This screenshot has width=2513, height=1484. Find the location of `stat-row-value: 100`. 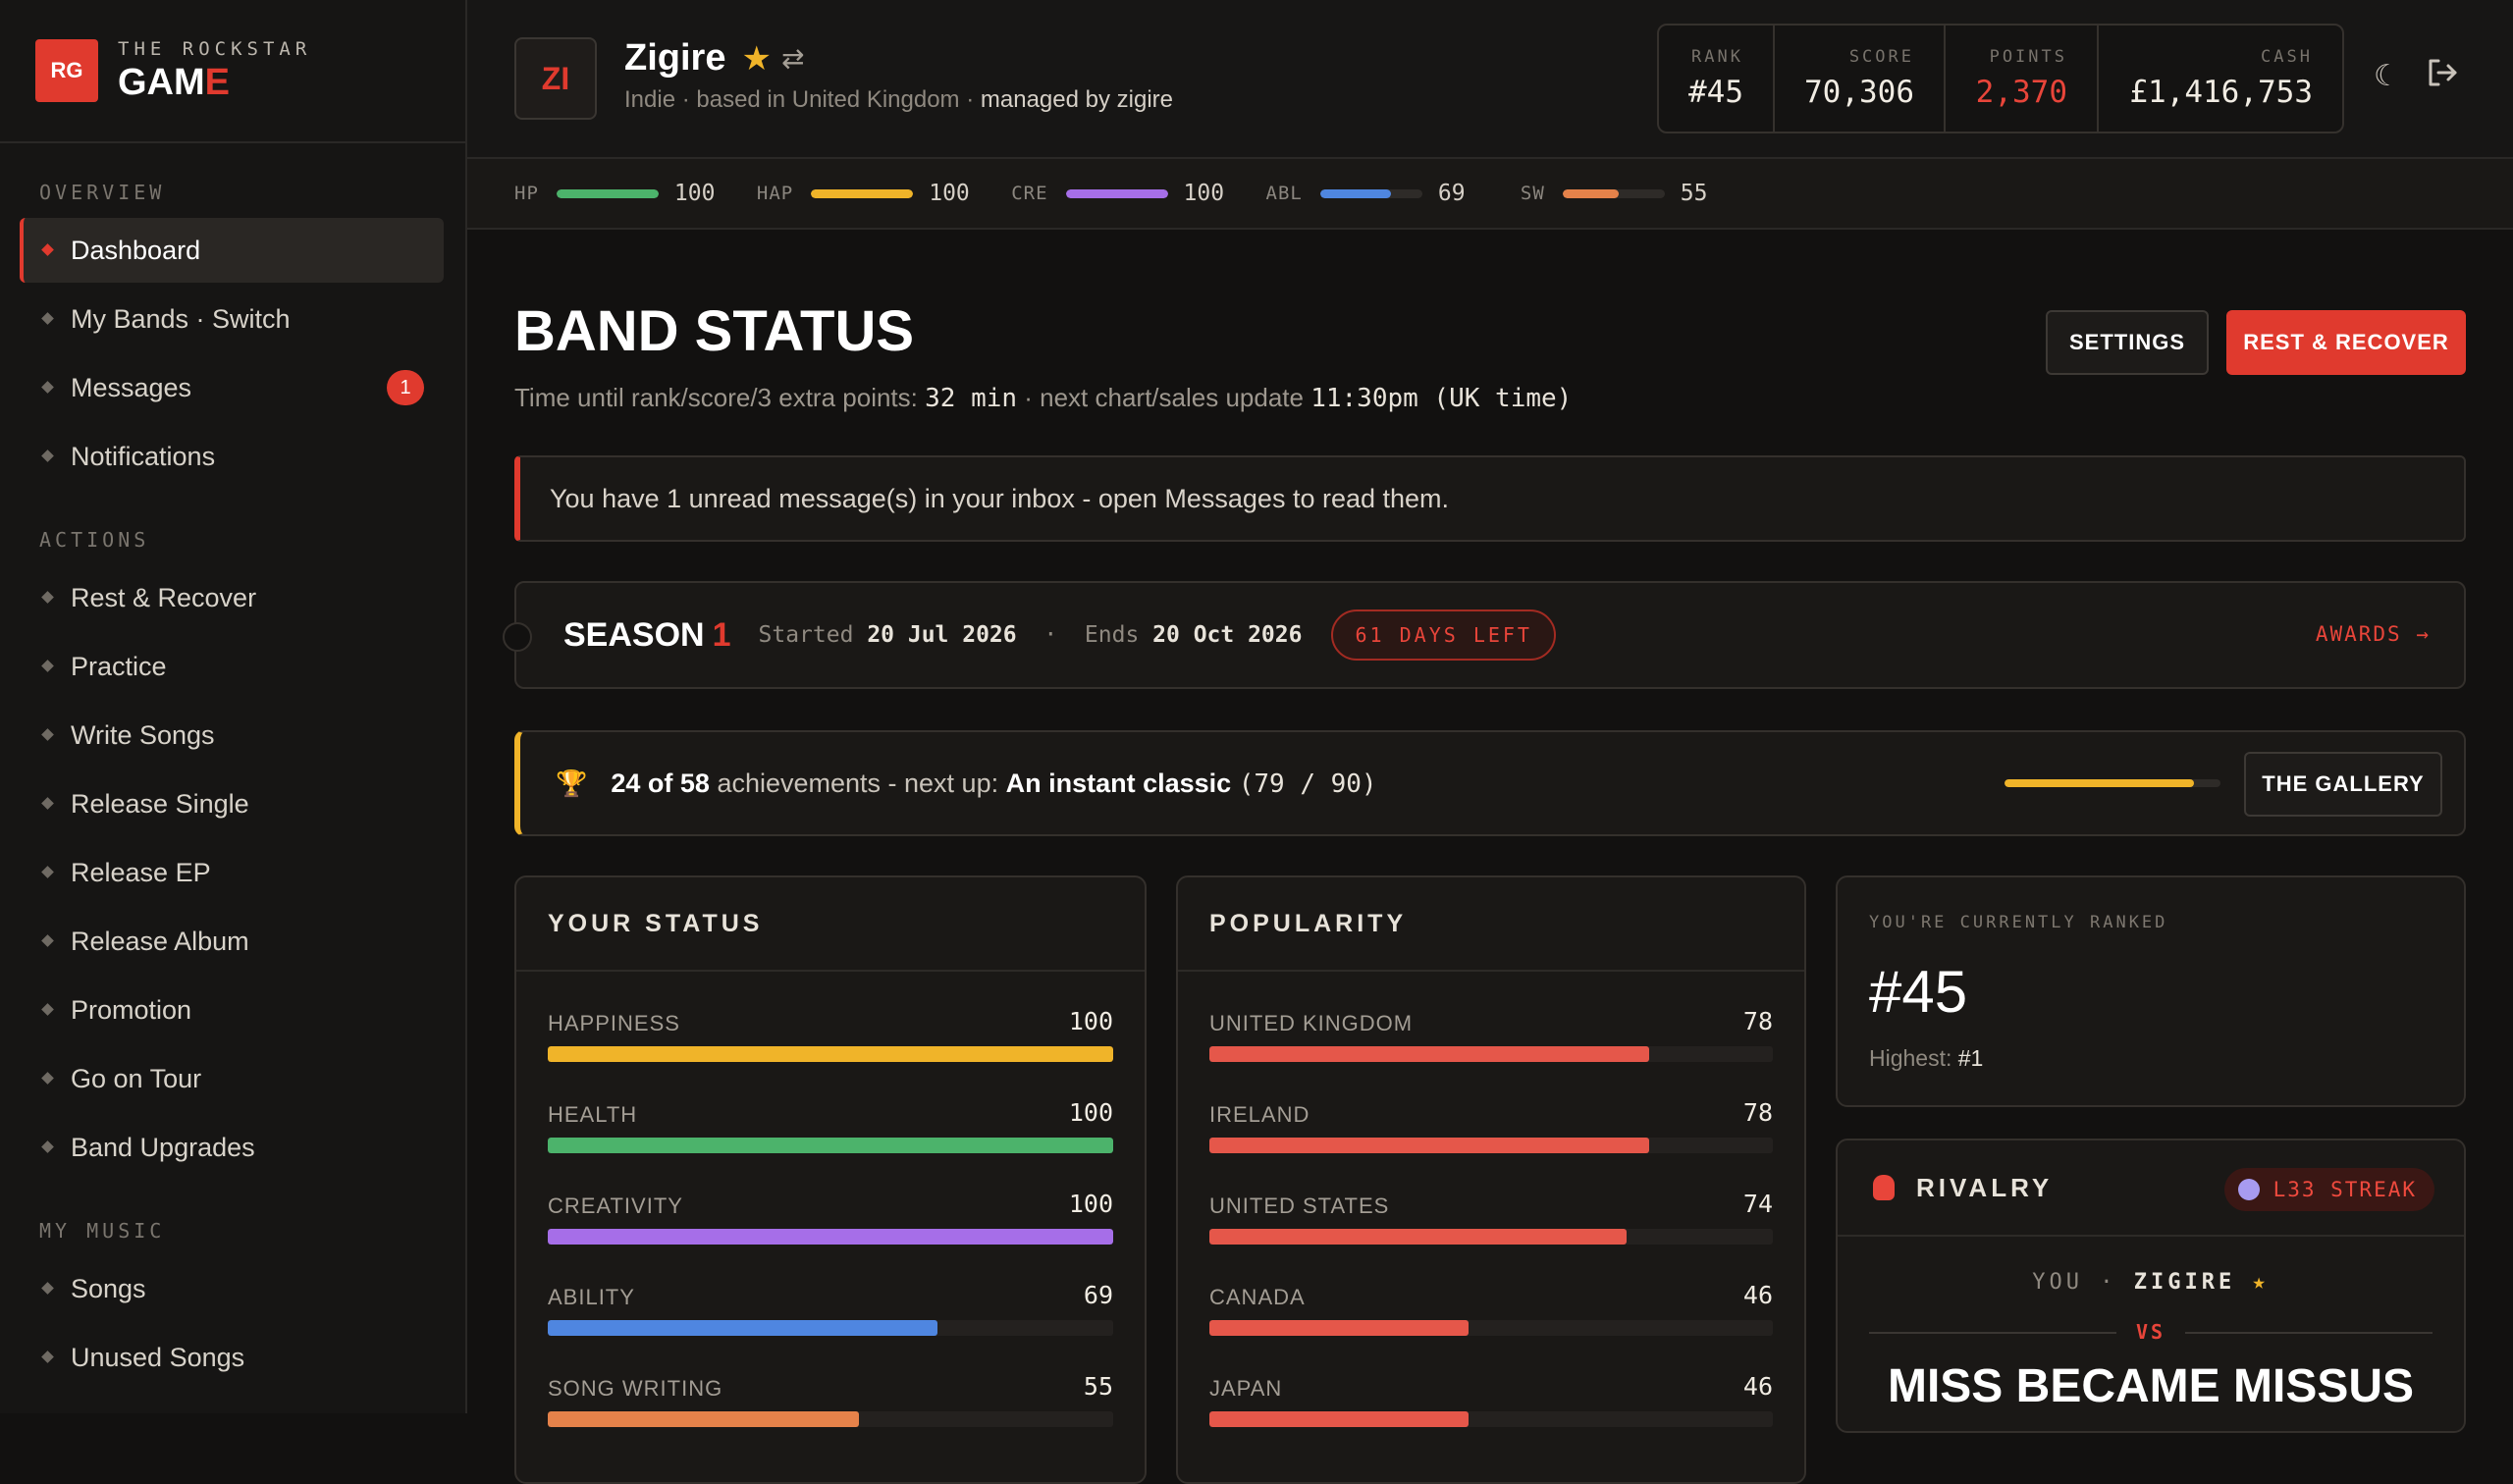

stat-row-value: 100 is located at coordinates (1091, 1021).